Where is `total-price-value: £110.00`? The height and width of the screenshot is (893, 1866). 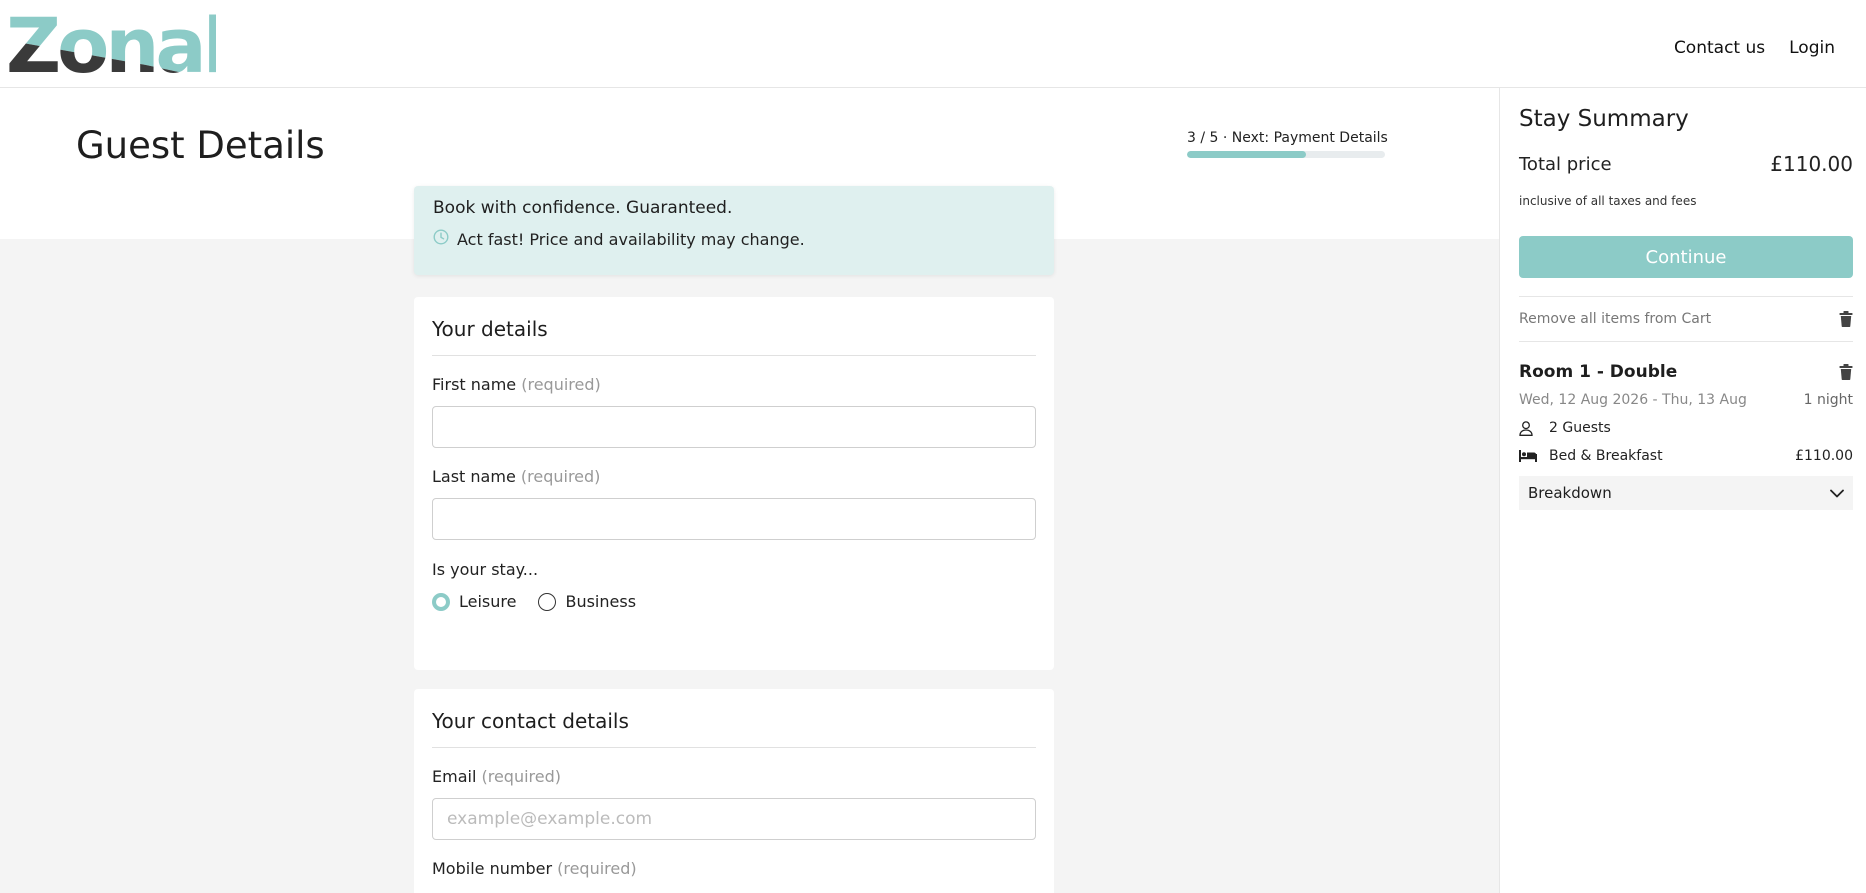
total-price-value: £110.00 is located at coordinates (1811, 164).